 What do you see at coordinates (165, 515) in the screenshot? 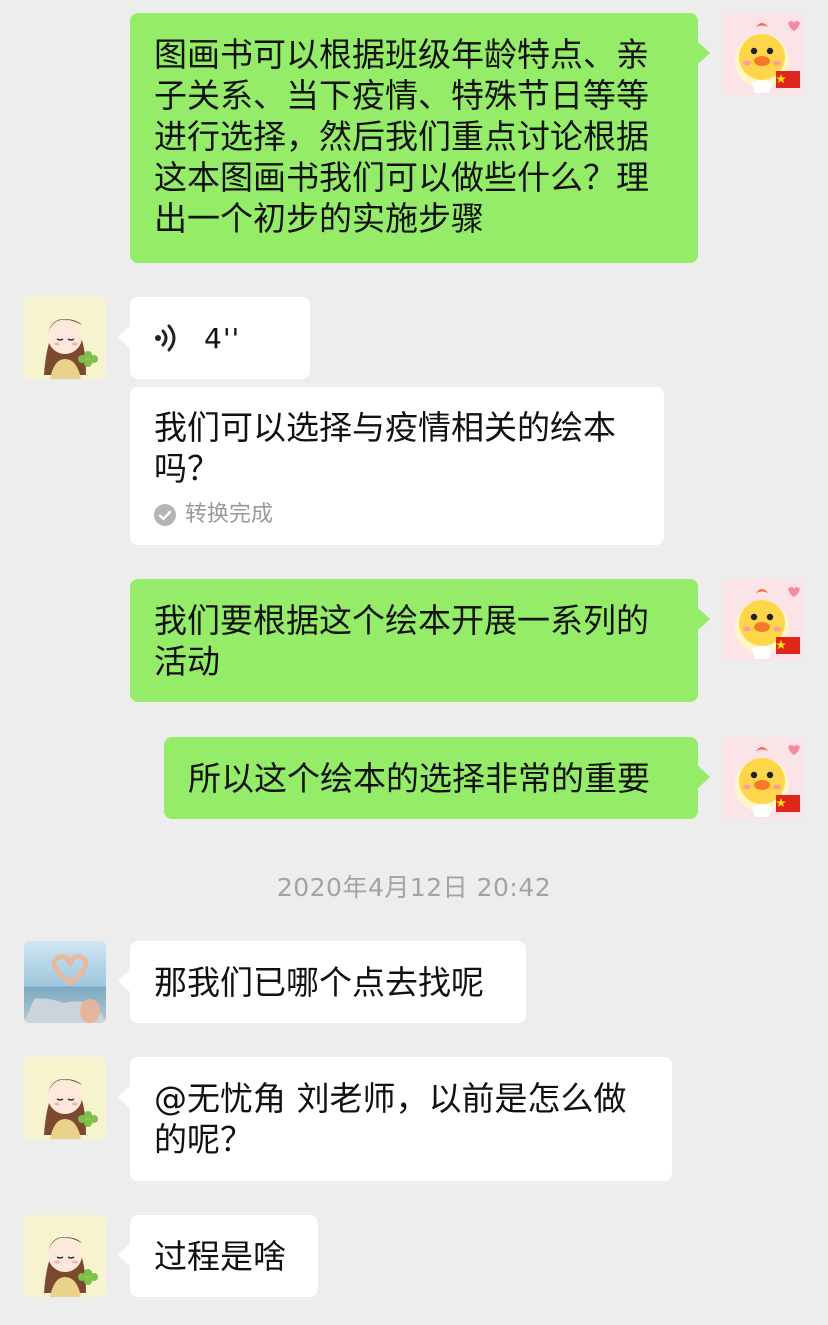
I see `check-circle-icon` at bounding box center [165, 515].